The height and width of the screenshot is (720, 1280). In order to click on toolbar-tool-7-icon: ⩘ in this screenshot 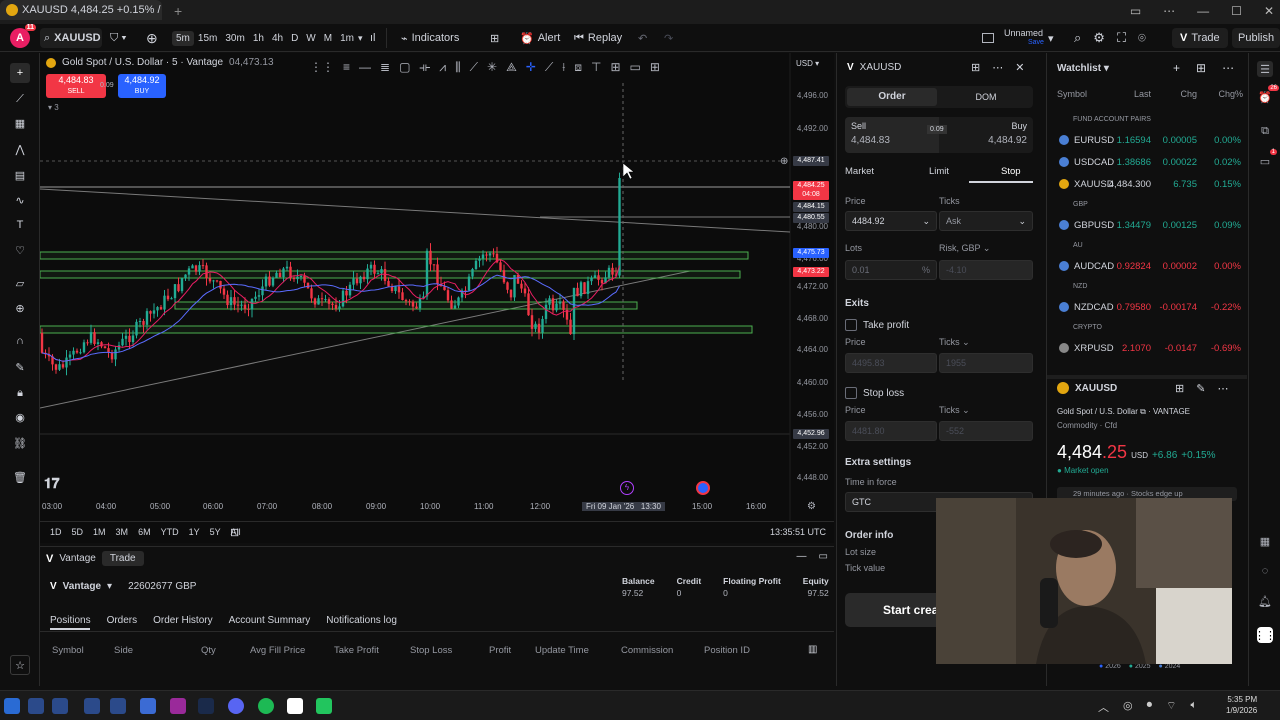, I will do `click(442, 67)`.